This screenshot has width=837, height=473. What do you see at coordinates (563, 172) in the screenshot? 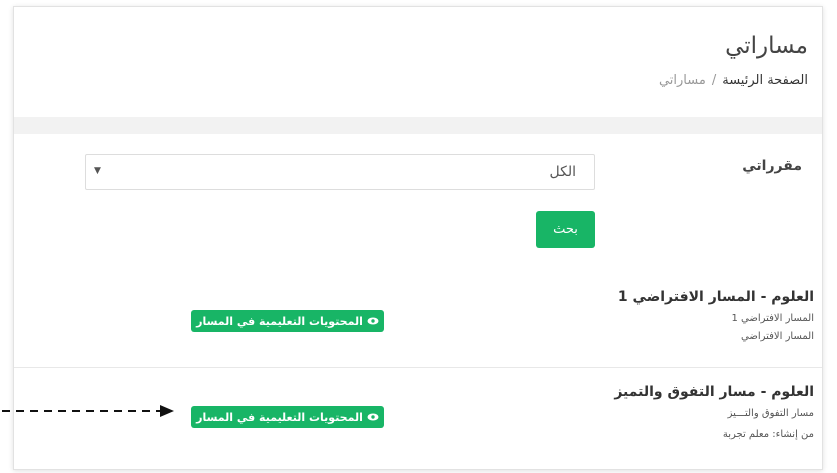
I see `courses-select-value: الكل` at bounding box center [563, 172].